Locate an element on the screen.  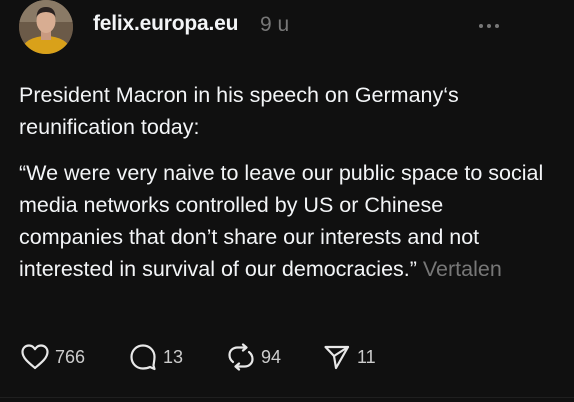
heart-icon is located at coordinates (35, 357).